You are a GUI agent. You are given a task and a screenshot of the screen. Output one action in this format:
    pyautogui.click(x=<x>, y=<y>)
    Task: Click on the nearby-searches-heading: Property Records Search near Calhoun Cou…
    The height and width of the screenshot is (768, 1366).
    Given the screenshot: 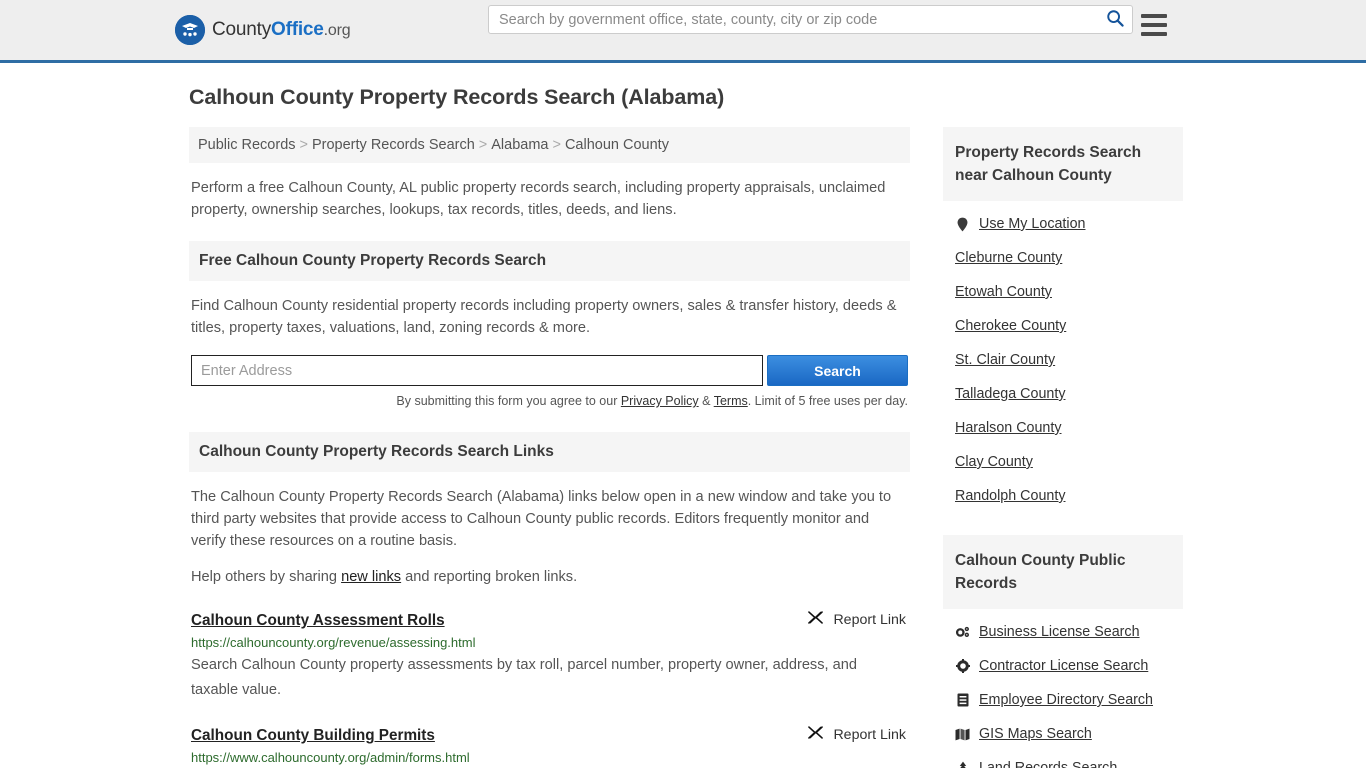 What is the action you would take?
    pyautogui.click(x=1063, y=164)
    